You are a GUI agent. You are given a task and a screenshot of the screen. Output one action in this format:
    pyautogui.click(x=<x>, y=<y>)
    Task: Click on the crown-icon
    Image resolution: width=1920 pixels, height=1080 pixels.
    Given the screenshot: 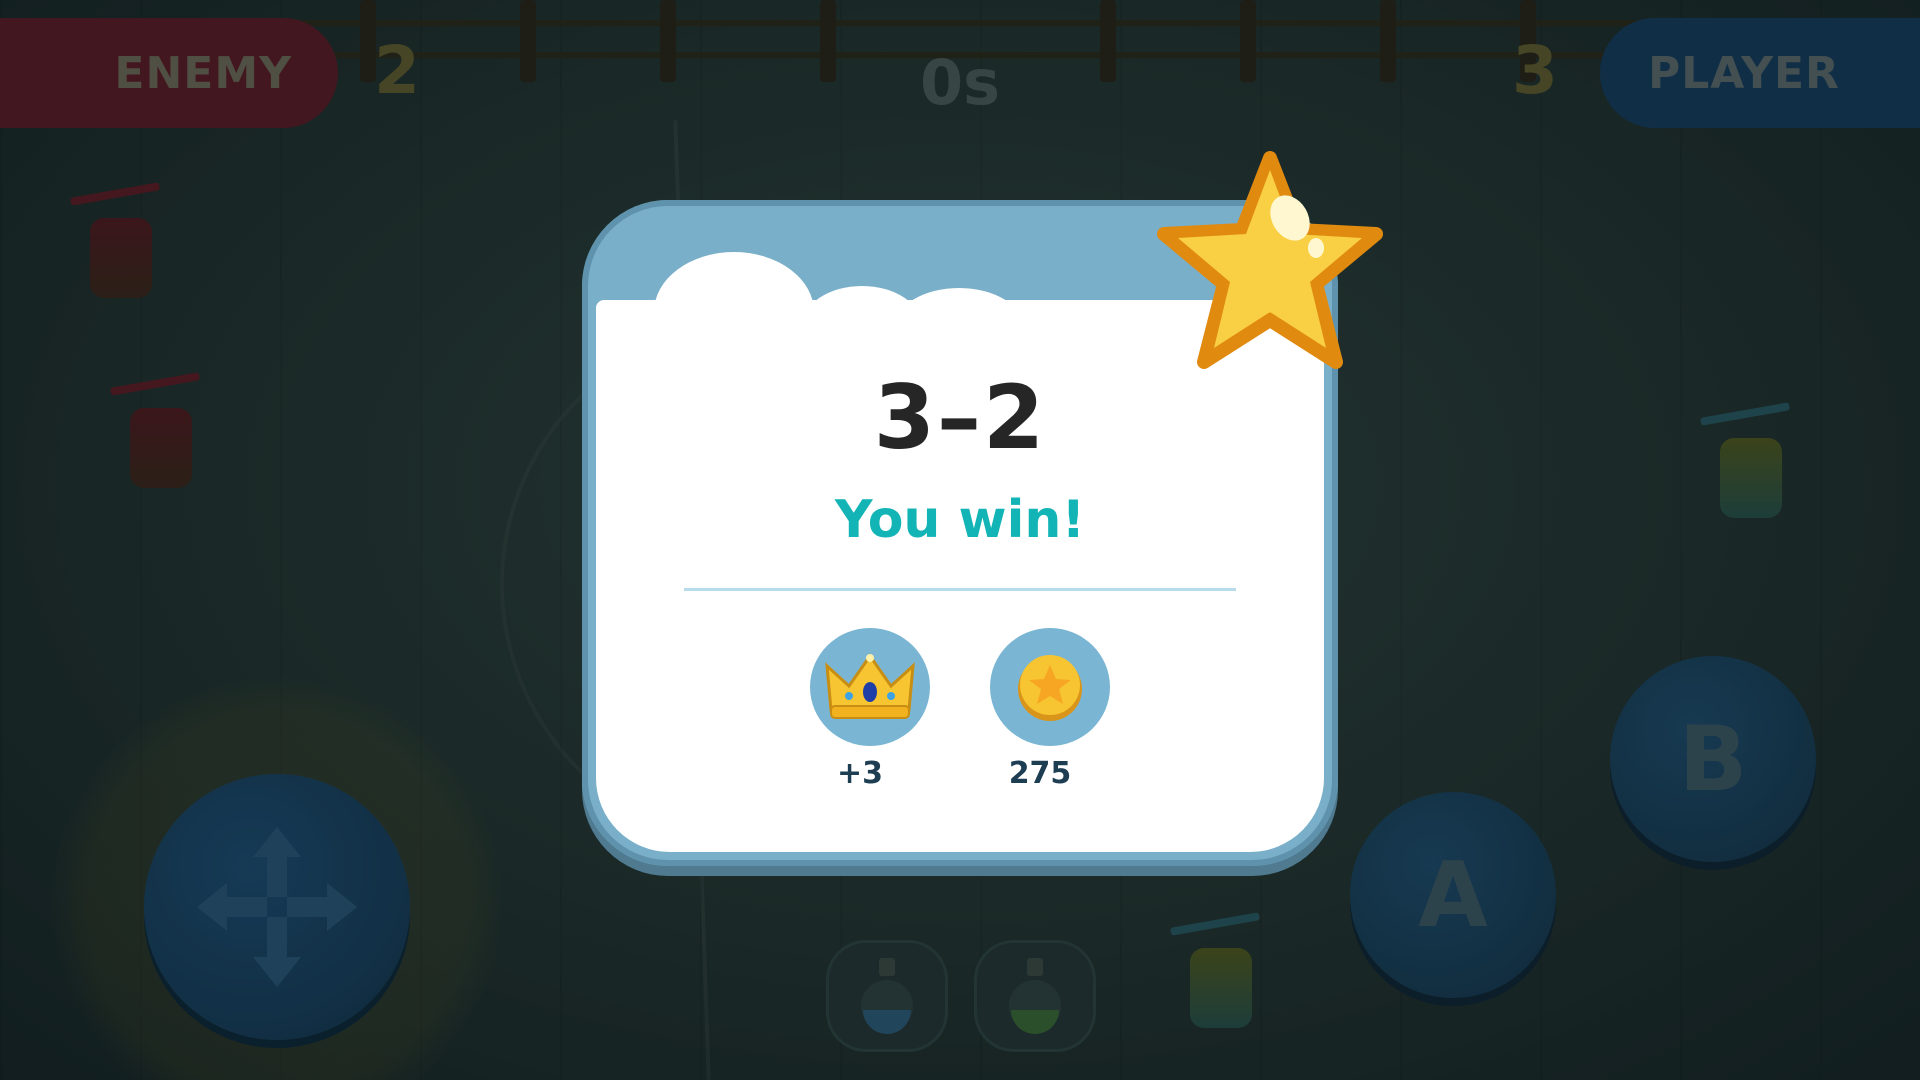 What is the action you would take?
    pyautogui.click(x=870, y=686)
    